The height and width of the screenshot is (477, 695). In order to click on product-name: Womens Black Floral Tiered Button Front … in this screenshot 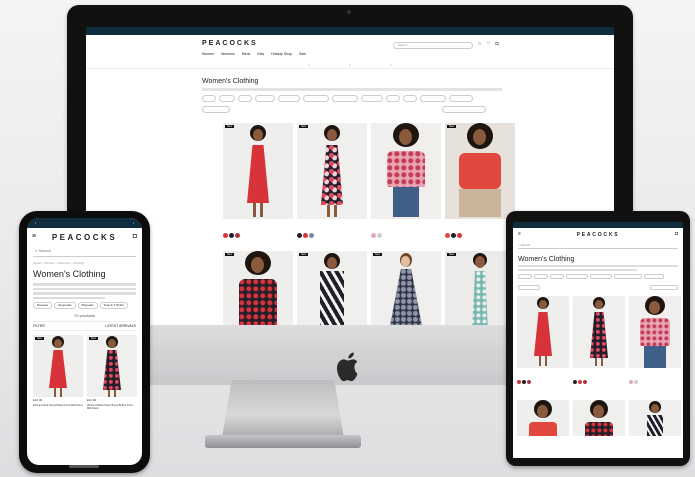, I will do `click(112, 407)`.